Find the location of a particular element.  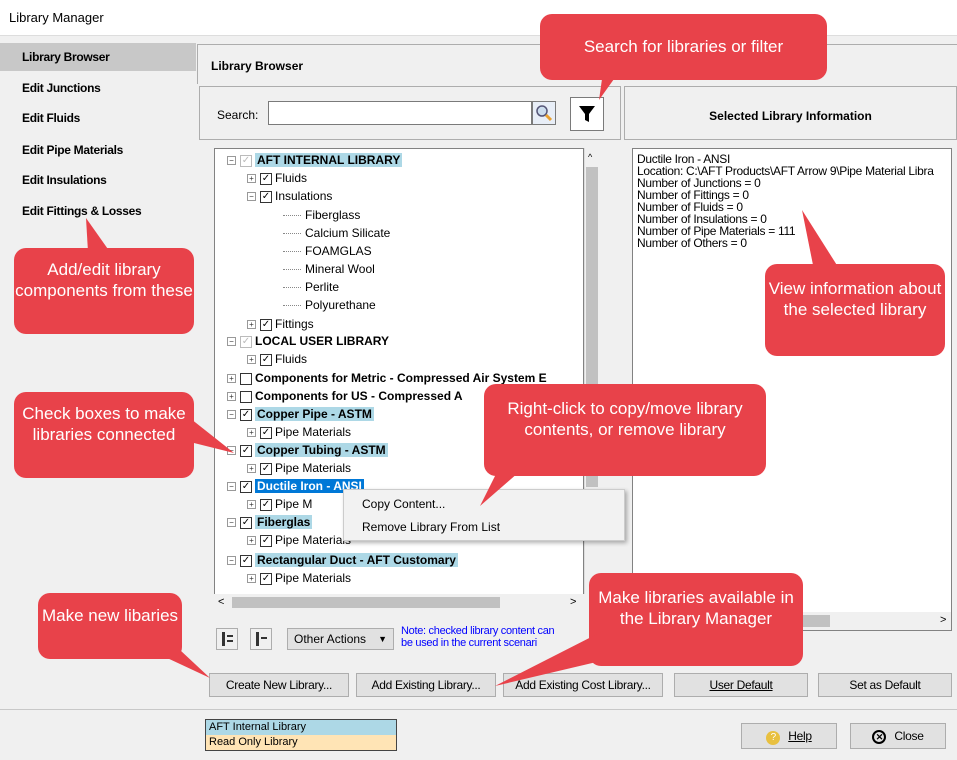

window-title: Library Manager is located at coordinates (56, 17).